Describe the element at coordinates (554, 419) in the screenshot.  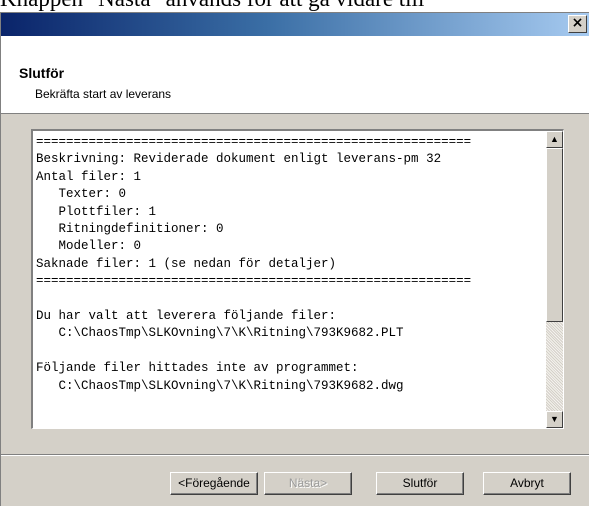
I see `scroll-down-button: ▼` at that location.